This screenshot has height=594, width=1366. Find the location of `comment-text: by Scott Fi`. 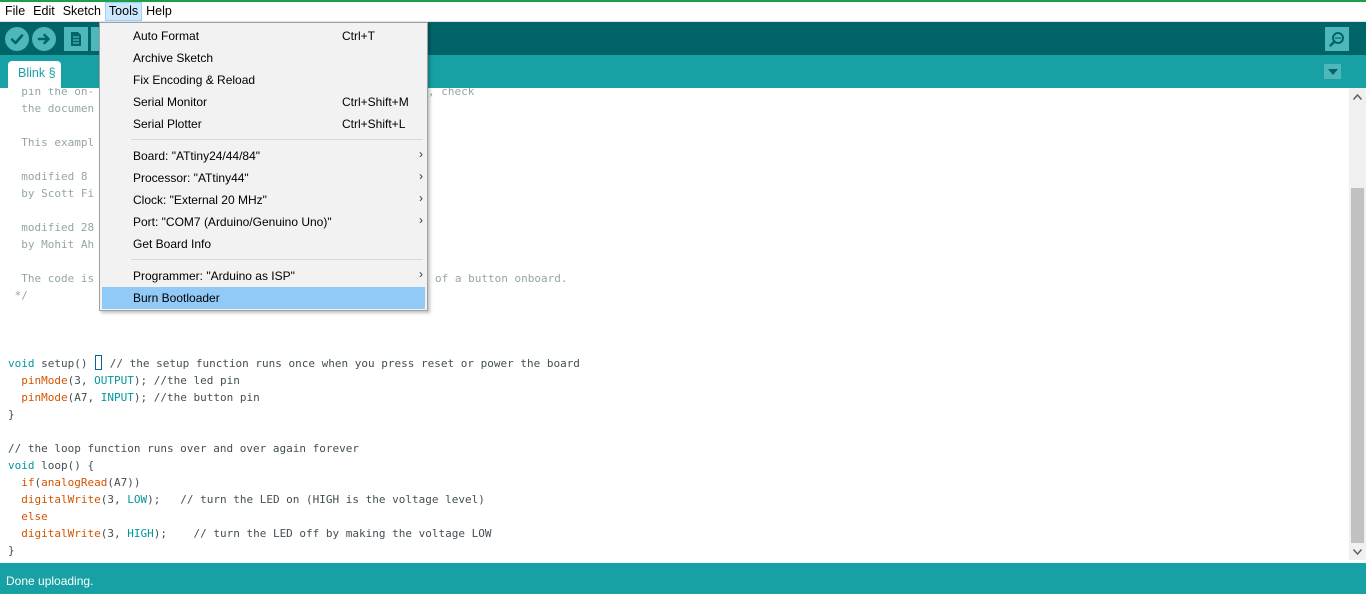

comment-text: by Scott Fi is located at coordinates (51, 193).